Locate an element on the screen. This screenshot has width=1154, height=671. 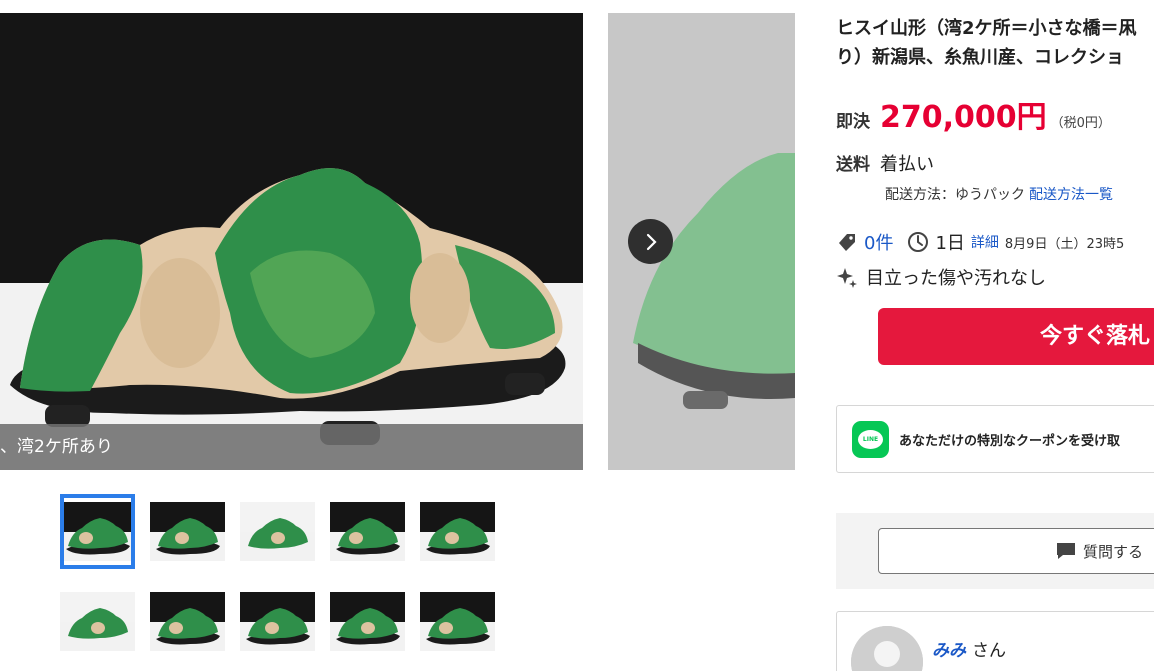
price-row: 即決 270,000円 （税0円） is located at coordinates (973, 114).